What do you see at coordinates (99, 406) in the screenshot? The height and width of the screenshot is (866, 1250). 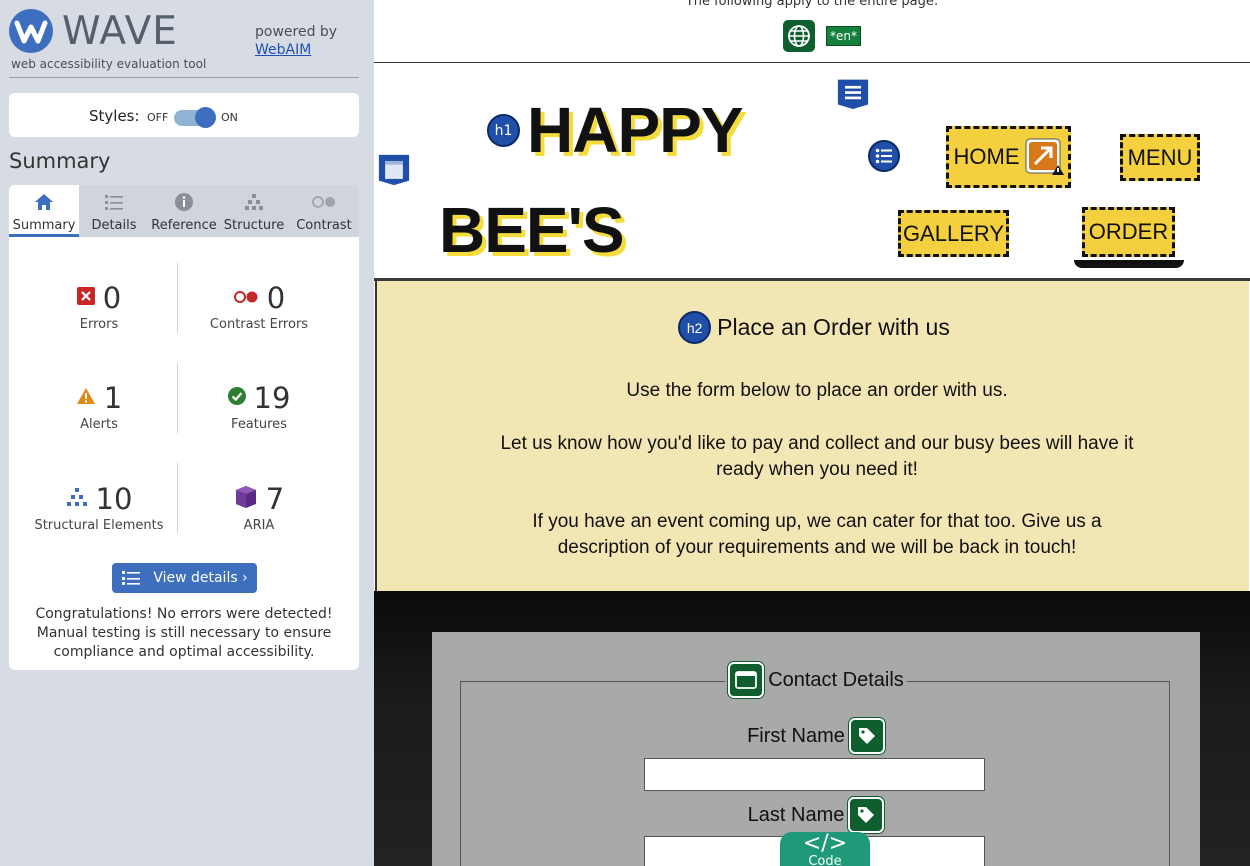 I see `alerts-stat: 1 Alerts` at bounding box center [99, 406].